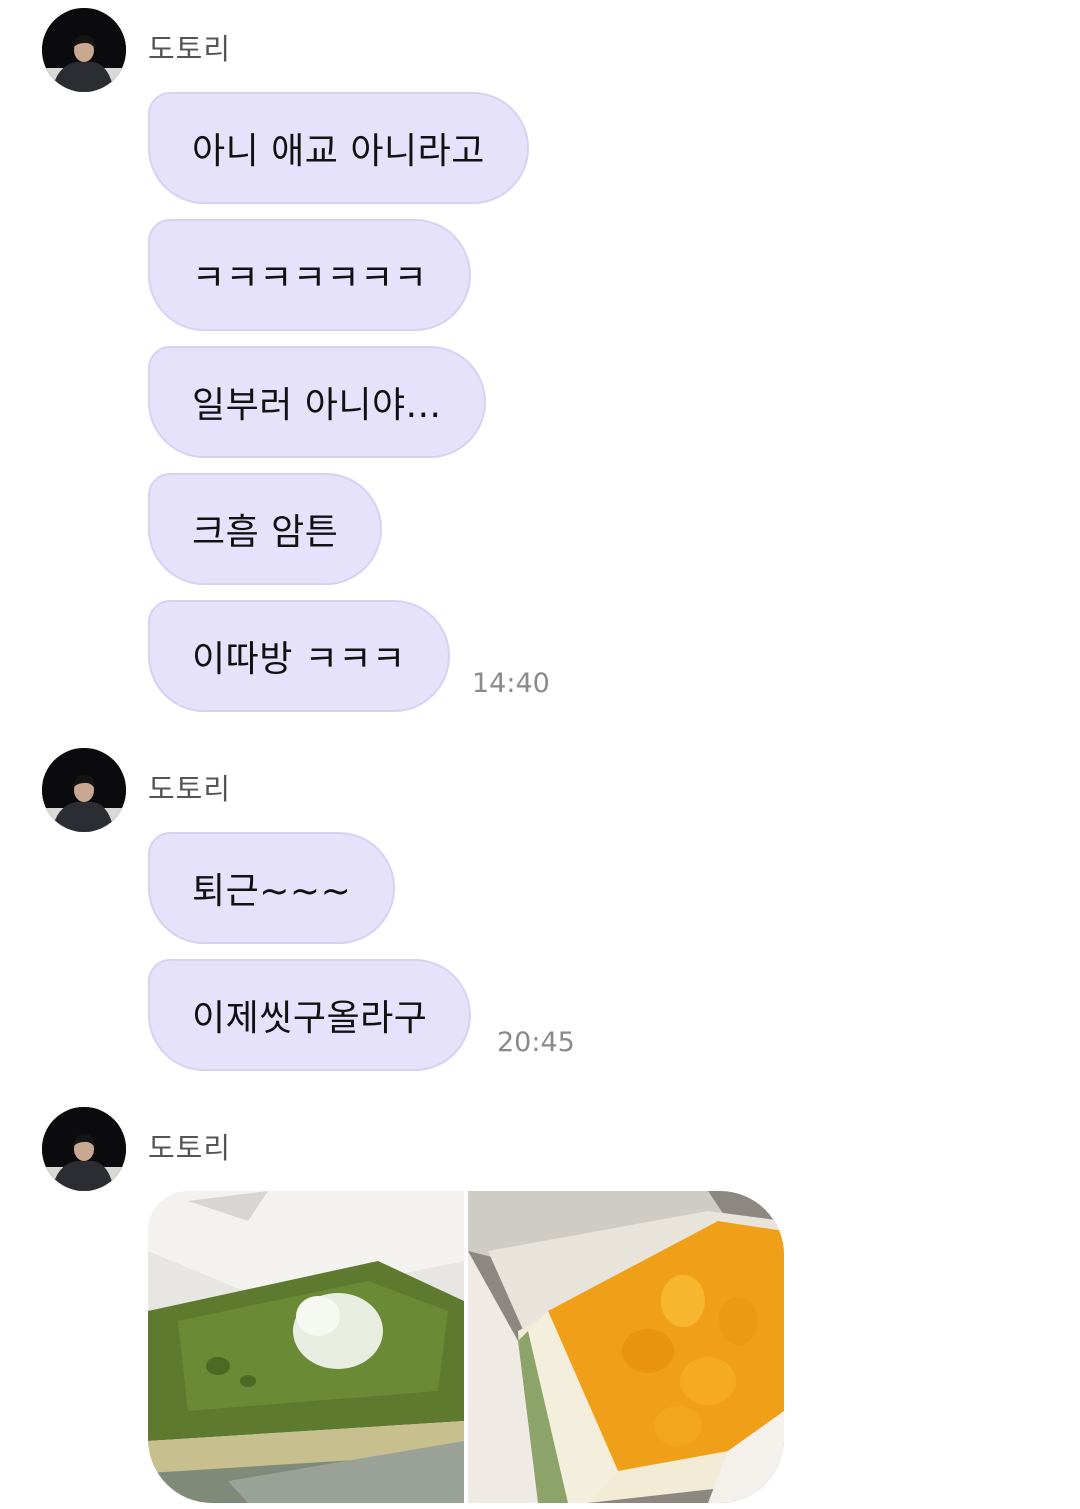 This screenshot has width=1080, height=1509. What do you see at coordinates (536, 1042) in the screenshot?
I see `message-timestamp: 20:45` at bounding box center [536, 1042].